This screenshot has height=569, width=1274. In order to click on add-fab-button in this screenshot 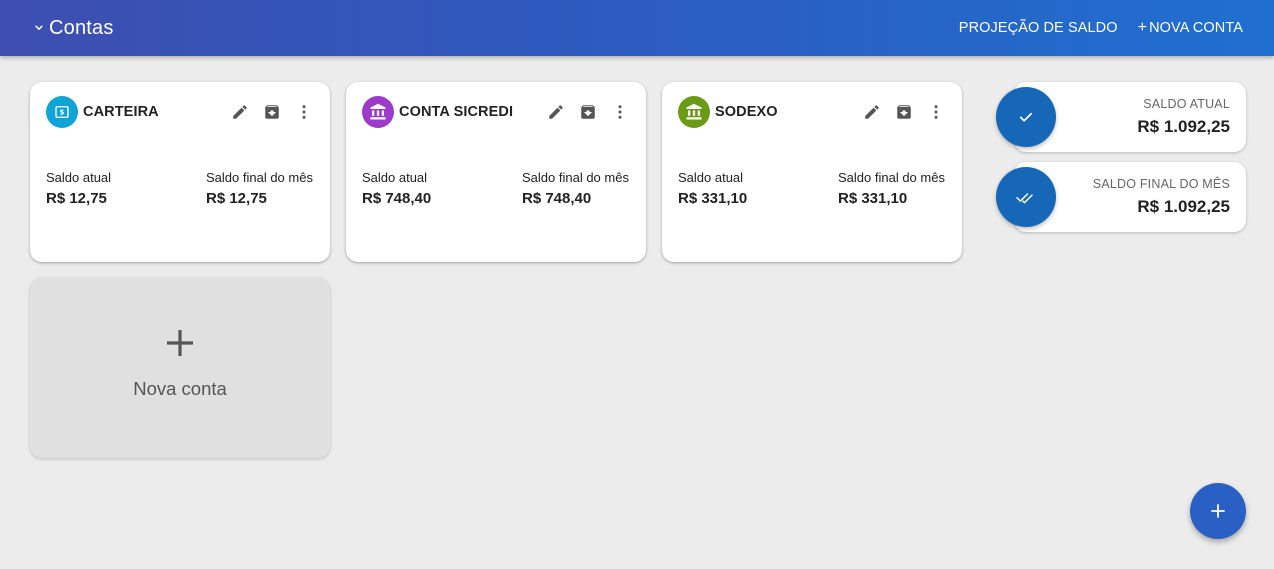, I will do `click(1218, 511)`.